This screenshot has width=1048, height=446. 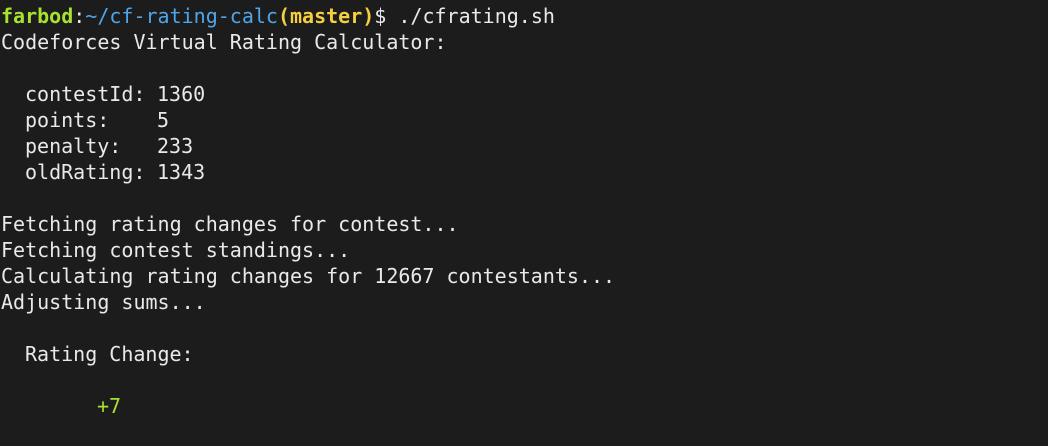 What do you see at coordinates (67, 120) in the screenshot?
I see `param-key: points:` at bounding box center [67, 120].